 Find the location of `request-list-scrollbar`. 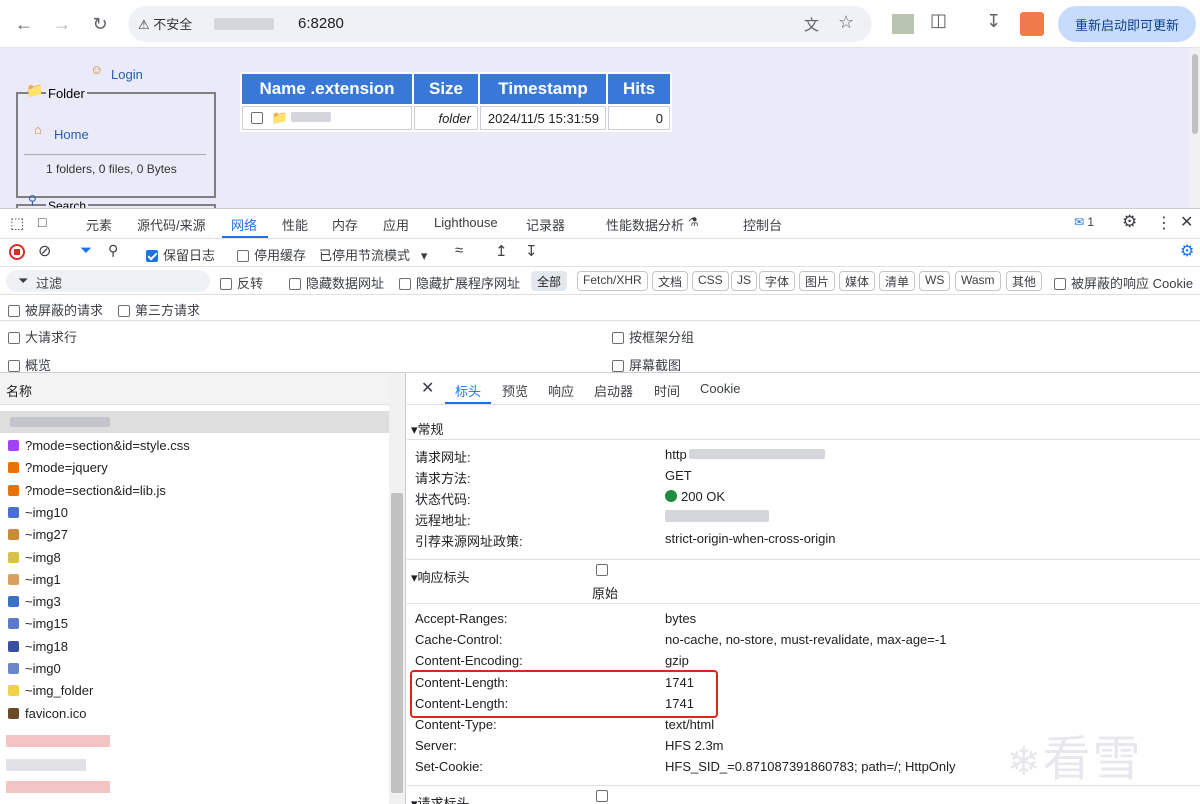

request-list-scrollbar is located at coordinates (397, 588).